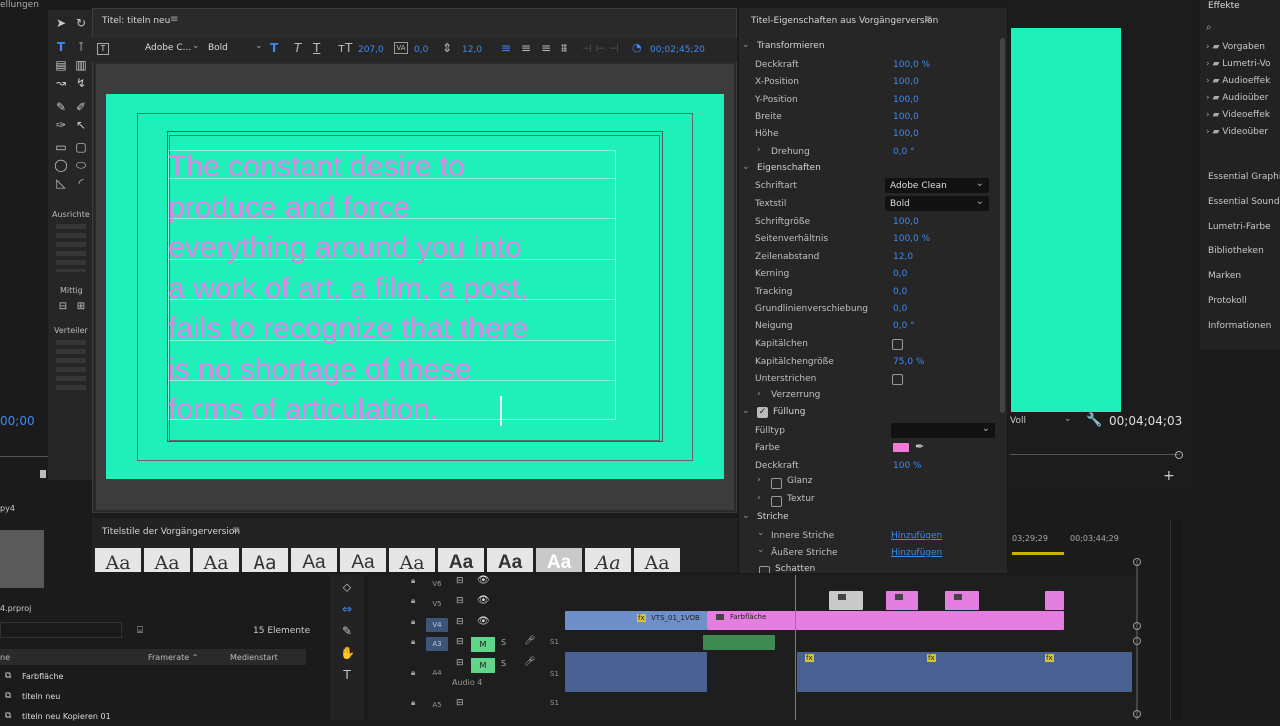 The width and height of the screenshot is (1280, 726). I want to click on kerning-value: 0,0, so click(421, 50).